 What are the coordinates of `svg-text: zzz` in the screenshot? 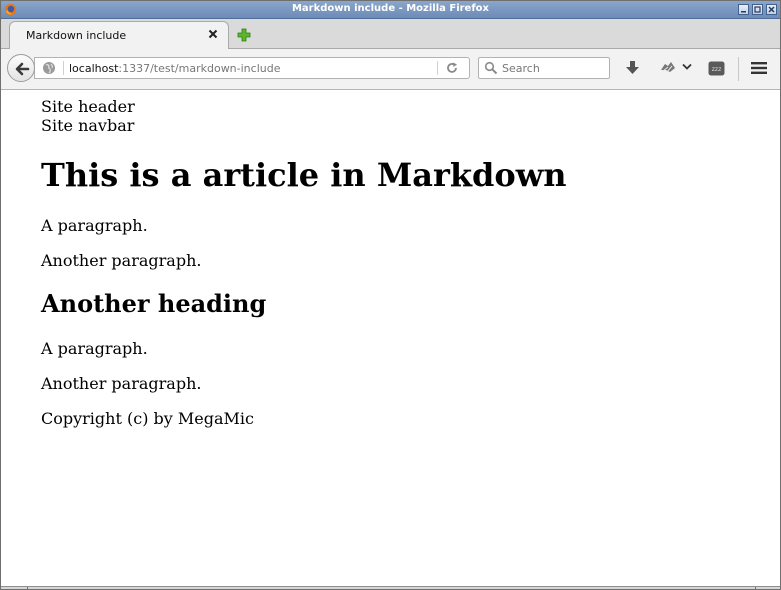 It's located at (716, 69).